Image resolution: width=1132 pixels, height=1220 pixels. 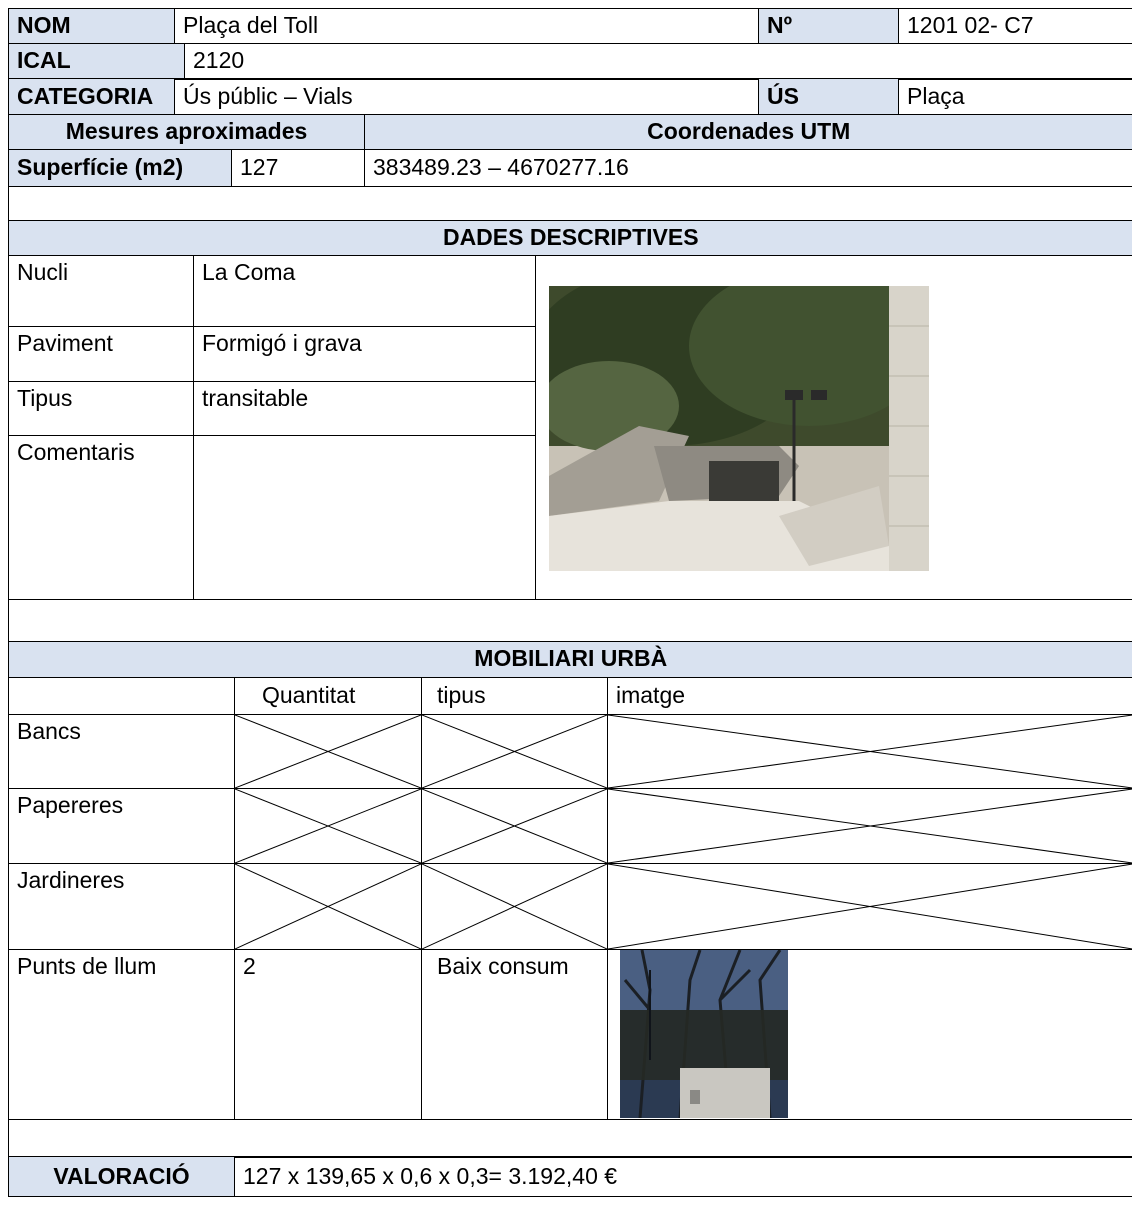 What do you see at coordinates (328, 825) in the screenshot?
I see `papereres-quantitat-na` at bounding box center [328, 825].